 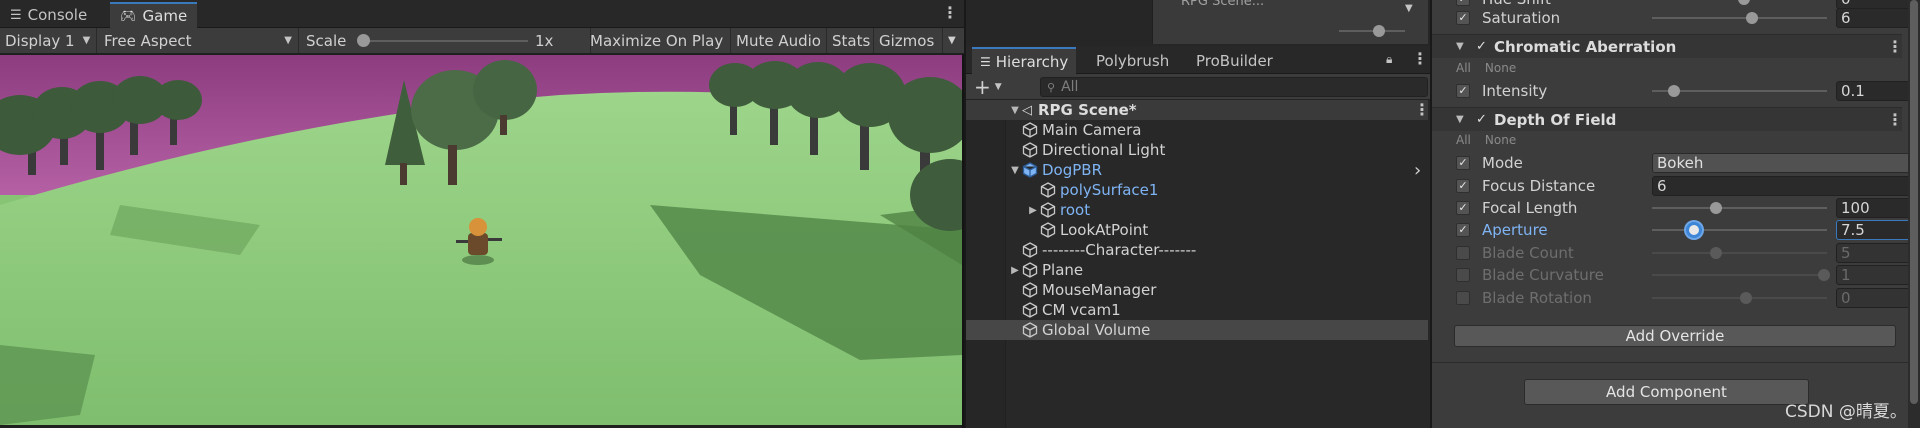 I want to click on saturation-slider-track, so click(x=1739, y=18).